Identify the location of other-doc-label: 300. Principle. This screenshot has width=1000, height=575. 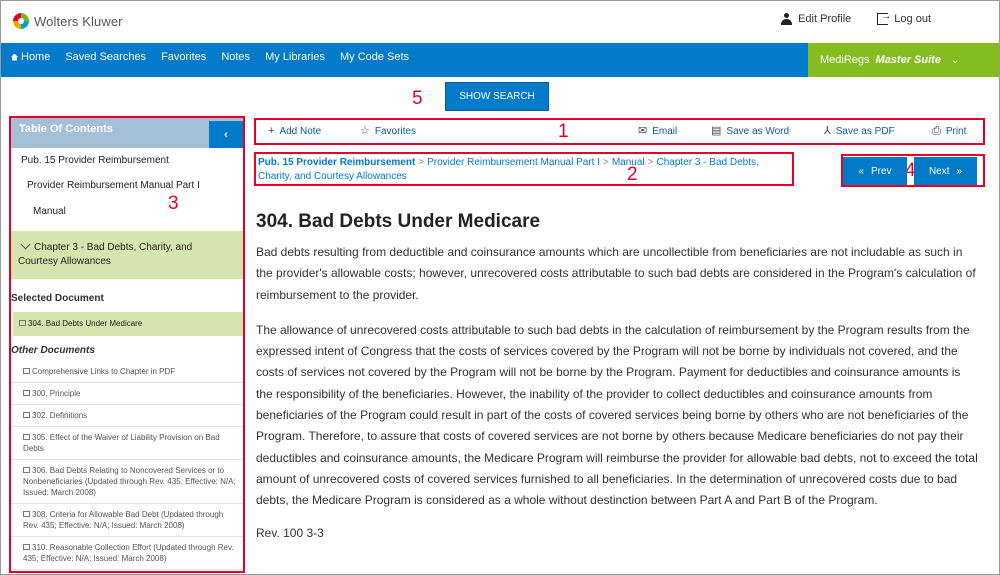
(56, 393).